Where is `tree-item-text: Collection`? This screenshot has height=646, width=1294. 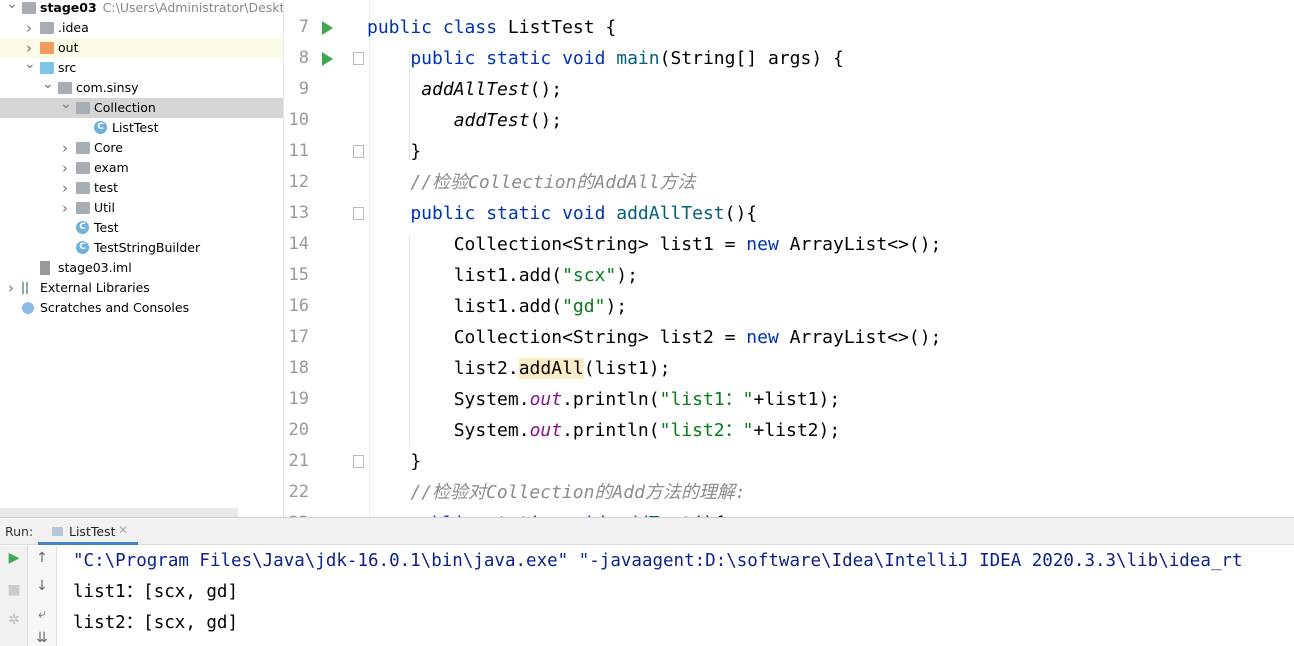
tree-item-text: Collection is located at coordinates (125, 108).